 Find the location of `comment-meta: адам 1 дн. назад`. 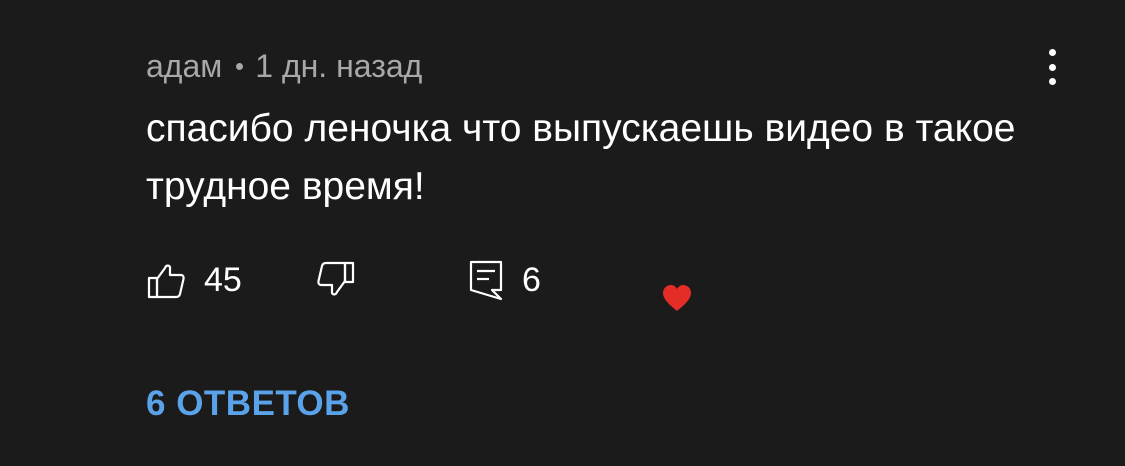

comment-meta: адам 1 дн. назад is located at coordinates (284, 66).